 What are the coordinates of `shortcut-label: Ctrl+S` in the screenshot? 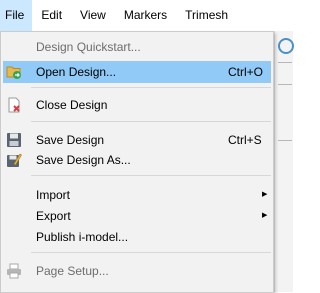 It's located at (245, 140).